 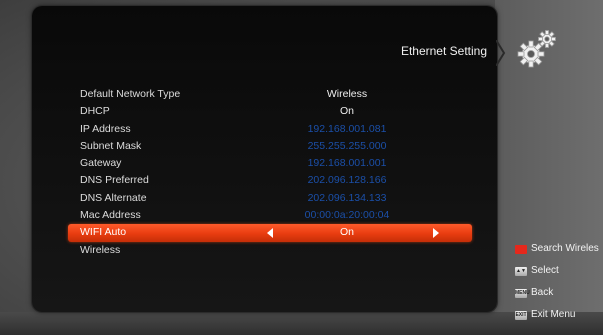 What do you see at coordinates (347, 94) in the screenshot?
I see `row-value: Wireless` at bounding box center [347, 94].